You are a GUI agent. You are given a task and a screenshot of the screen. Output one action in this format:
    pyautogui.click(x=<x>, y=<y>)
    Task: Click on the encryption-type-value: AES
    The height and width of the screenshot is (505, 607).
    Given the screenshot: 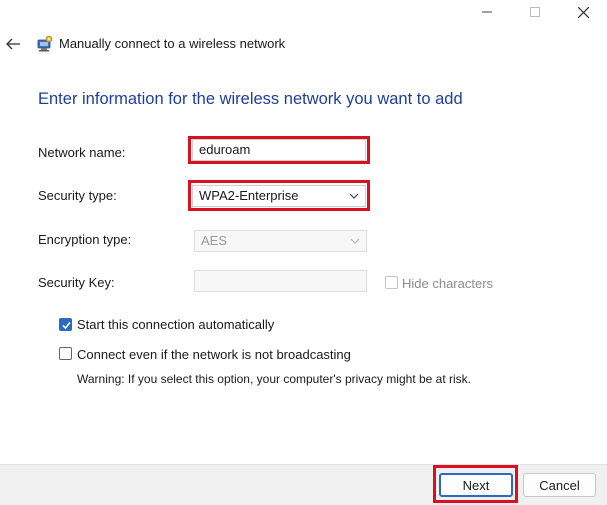 What is the action you would take?
    pyautogui.click(x=214, y=240)
    